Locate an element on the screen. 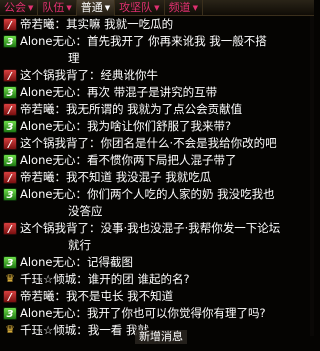  chat-channel-tabs: 公会 ▼ 队伍 ▼ 普通 ▼ 攻坚队 ▼ 频道 ▼ is located at coordinates (157, 8).